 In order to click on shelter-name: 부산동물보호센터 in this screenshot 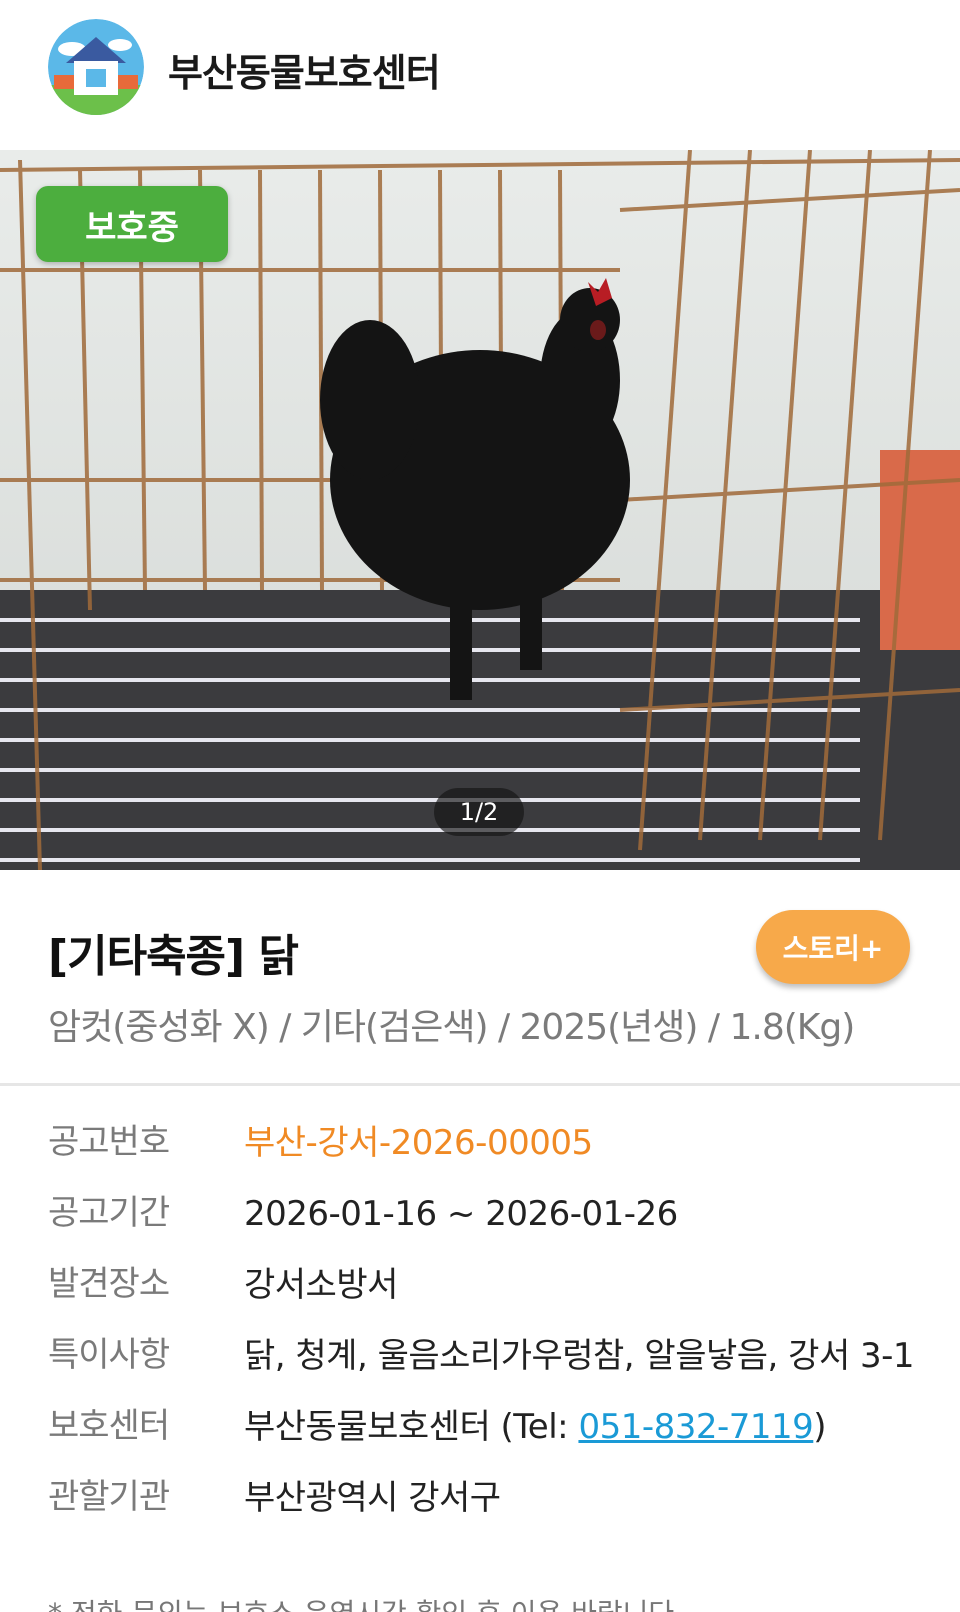, I will do `click(304, 73)`.